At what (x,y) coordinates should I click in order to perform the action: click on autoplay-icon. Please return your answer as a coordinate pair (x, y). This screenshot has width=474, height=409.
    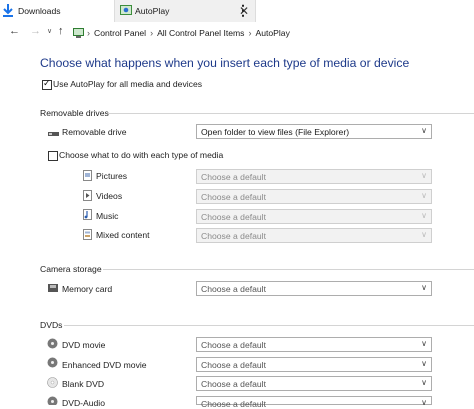
    Looking at the image, I should click on (126, 11).